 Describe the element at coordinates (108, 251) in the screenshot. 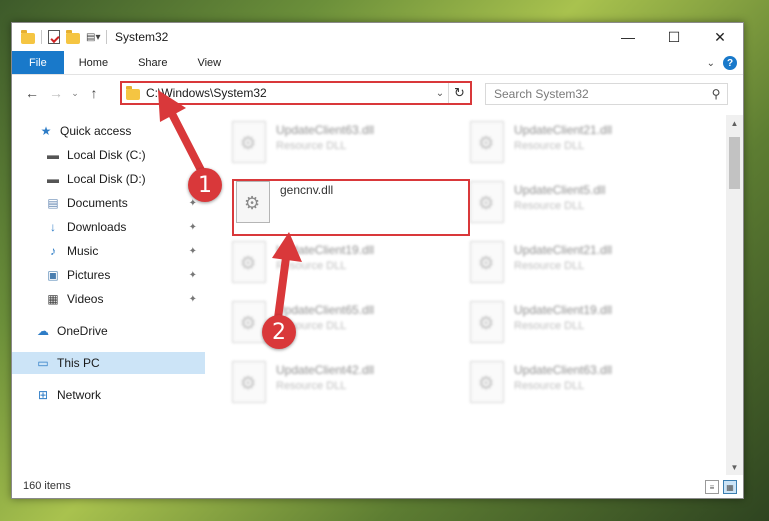

I see `sidebar-item-music: ♪ Music ✦` at that location.